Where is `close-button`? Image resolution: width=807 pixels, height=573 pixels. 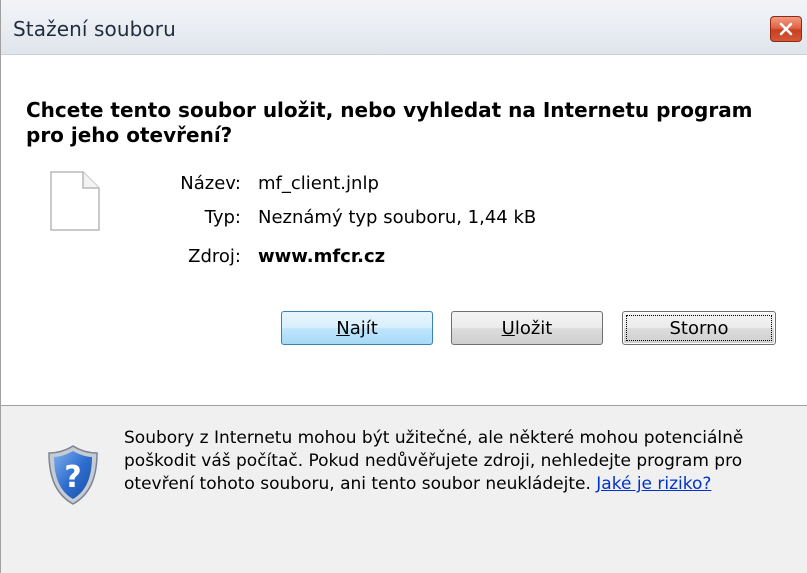 close-button is located at coordinates (786, 29).